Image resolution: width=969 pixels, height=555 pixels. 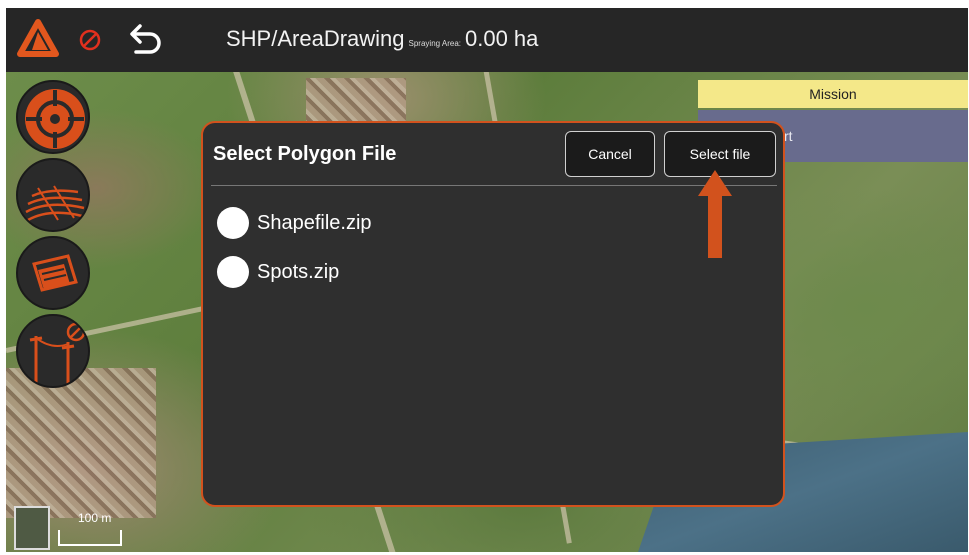 I want to click on page-title: SHP/AreaDrawing Spraying Area: 0.00 ha, so click(x=382, y=39).